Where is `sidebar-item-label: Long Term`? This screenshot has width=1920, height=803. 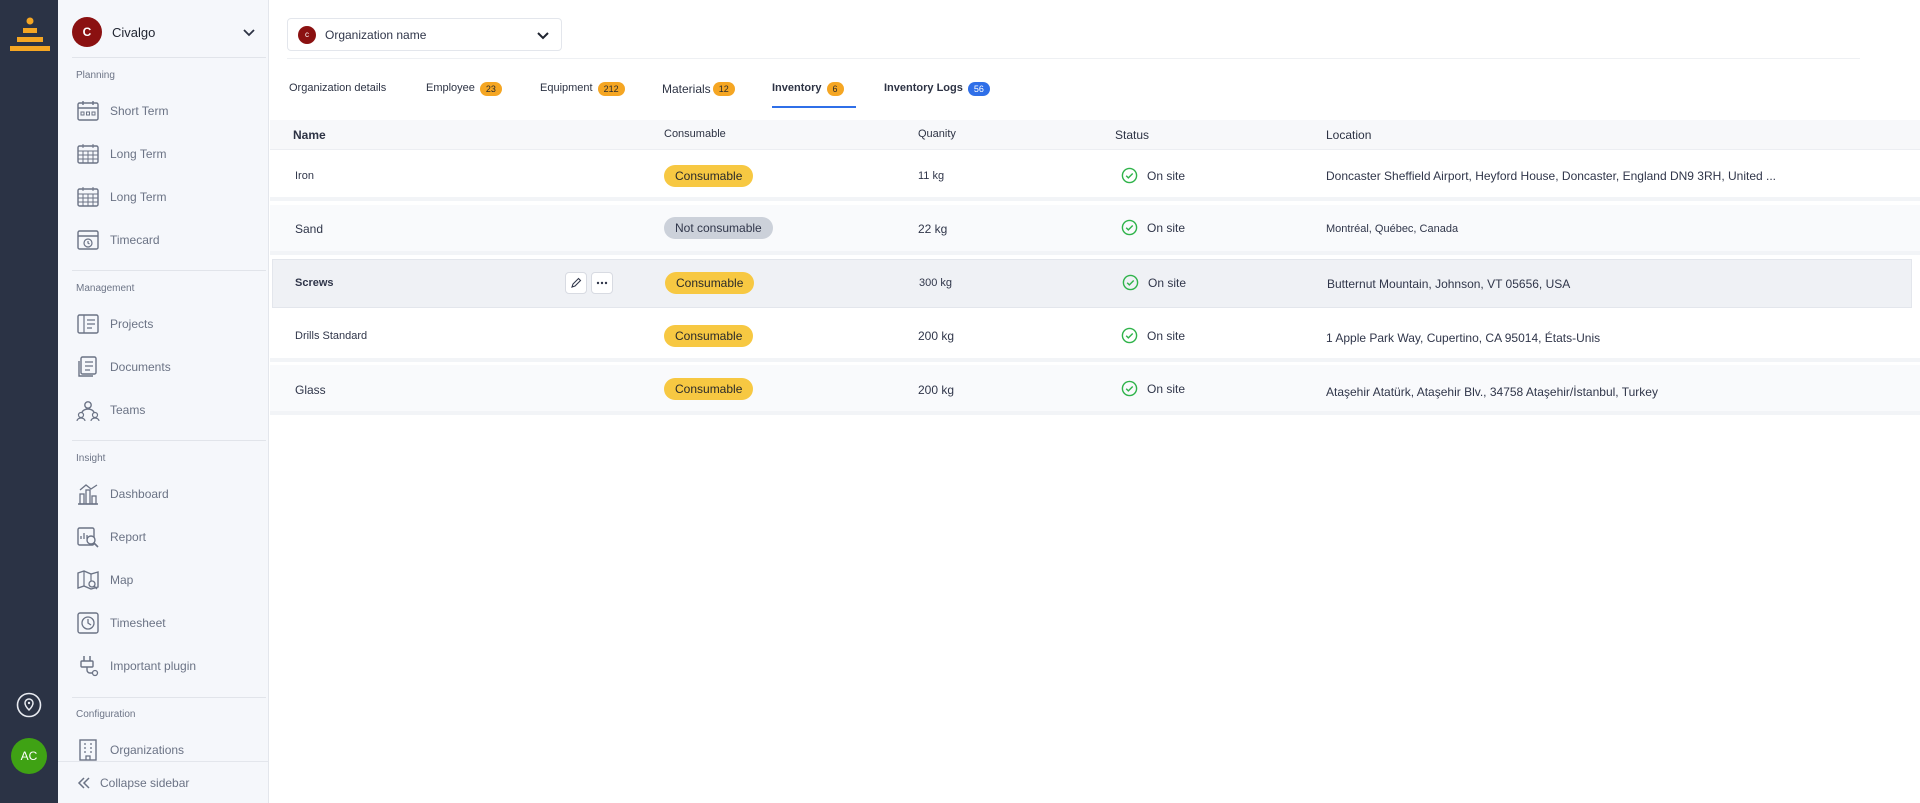
sidebar-item-label: Long Term is located at coordinates (138, 197).